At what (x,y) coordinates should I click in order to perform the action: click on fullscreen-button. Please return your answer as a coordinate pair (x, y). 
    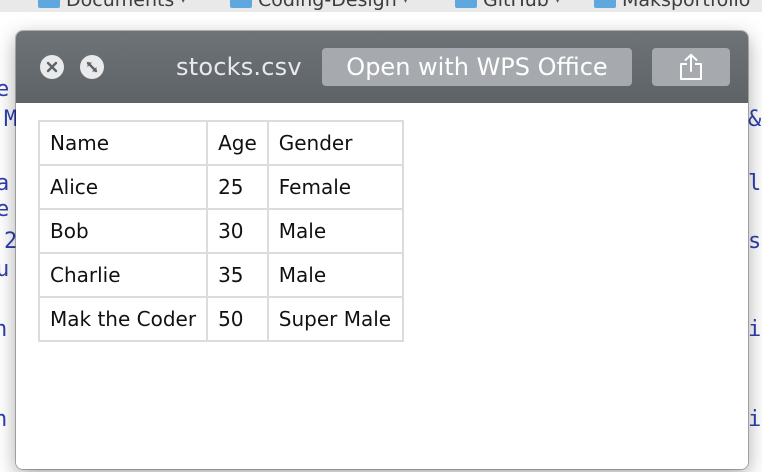
    Looking at the image, I should click on (92, 67).